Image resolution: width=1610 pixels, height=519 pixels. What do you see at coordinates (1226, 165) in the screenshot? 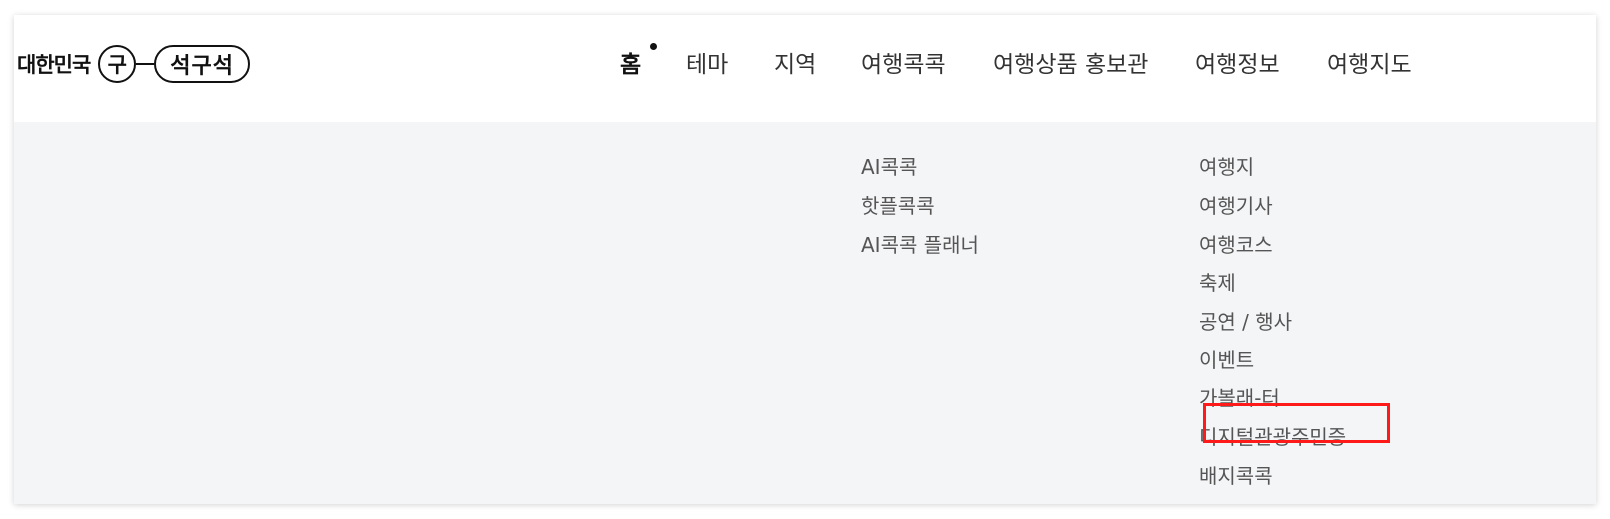
I see `submenu-item: 여행지` at bounding box center [1226, 165].